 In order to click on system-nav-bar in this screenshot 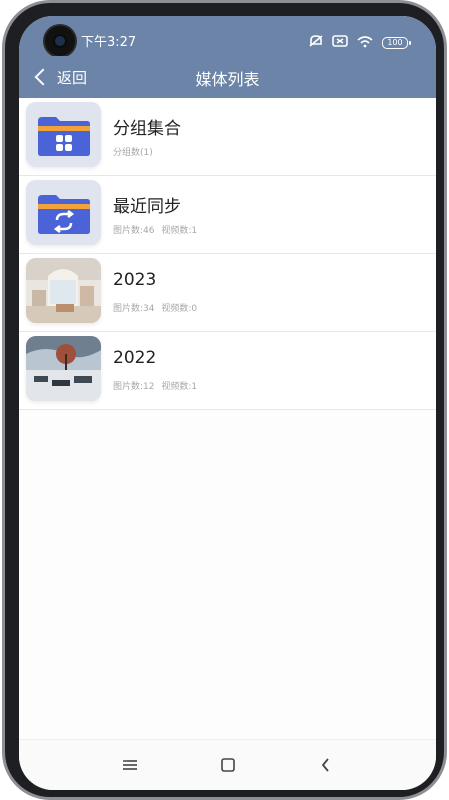, I will do `click(227, 764)`.